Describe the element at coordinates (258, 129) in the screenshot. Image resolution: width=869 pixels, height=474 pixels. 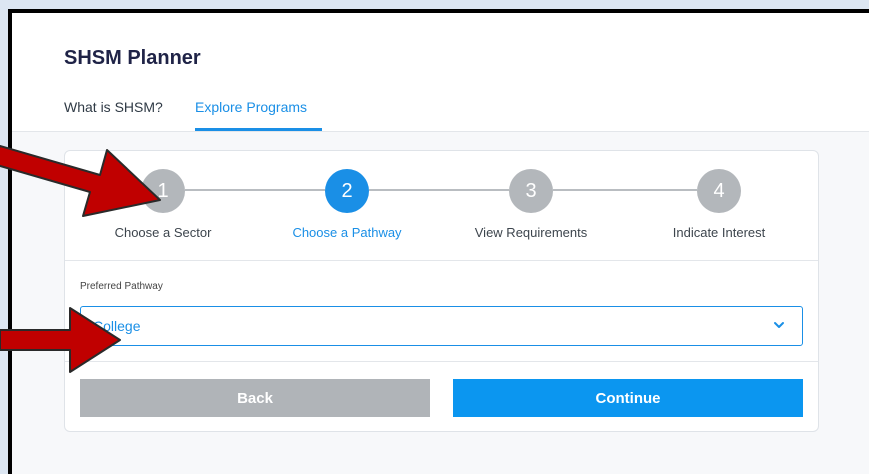
I see `active-tab-indicator` at that location.